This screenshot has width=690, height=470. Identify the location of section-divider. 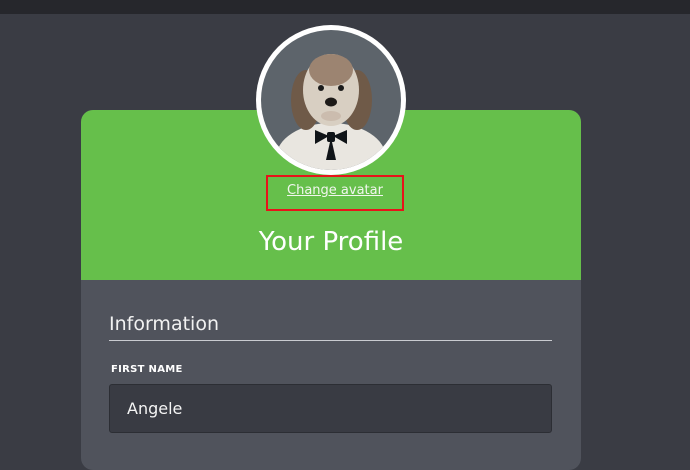
(330, 340).